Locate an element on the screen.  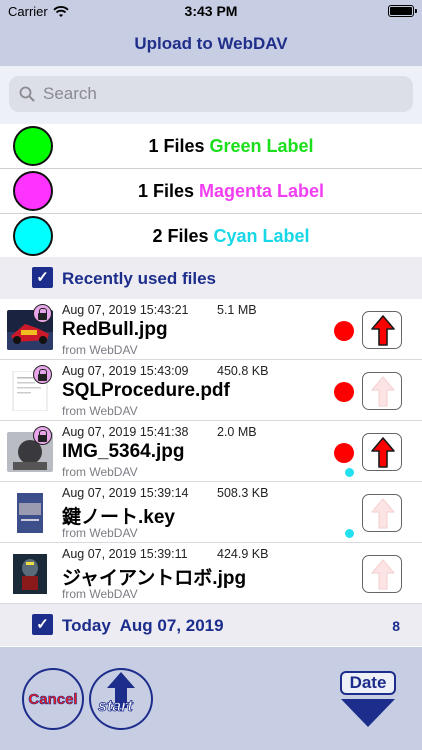
date-label: Date is located at coordinates (368, 683).